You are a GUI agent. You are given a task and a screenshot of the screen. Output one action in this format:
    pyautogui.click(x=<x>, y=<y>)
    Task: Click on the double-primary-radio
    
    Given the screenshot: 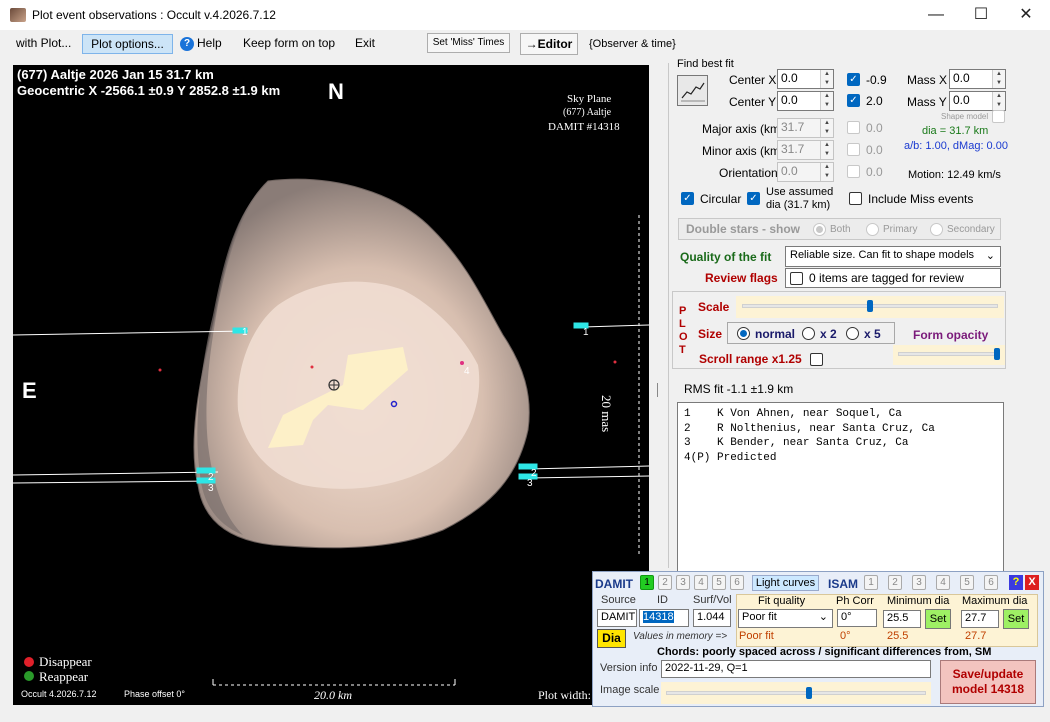 What is the action you would take?
    pyautogui.click(x=872, y=229)
    